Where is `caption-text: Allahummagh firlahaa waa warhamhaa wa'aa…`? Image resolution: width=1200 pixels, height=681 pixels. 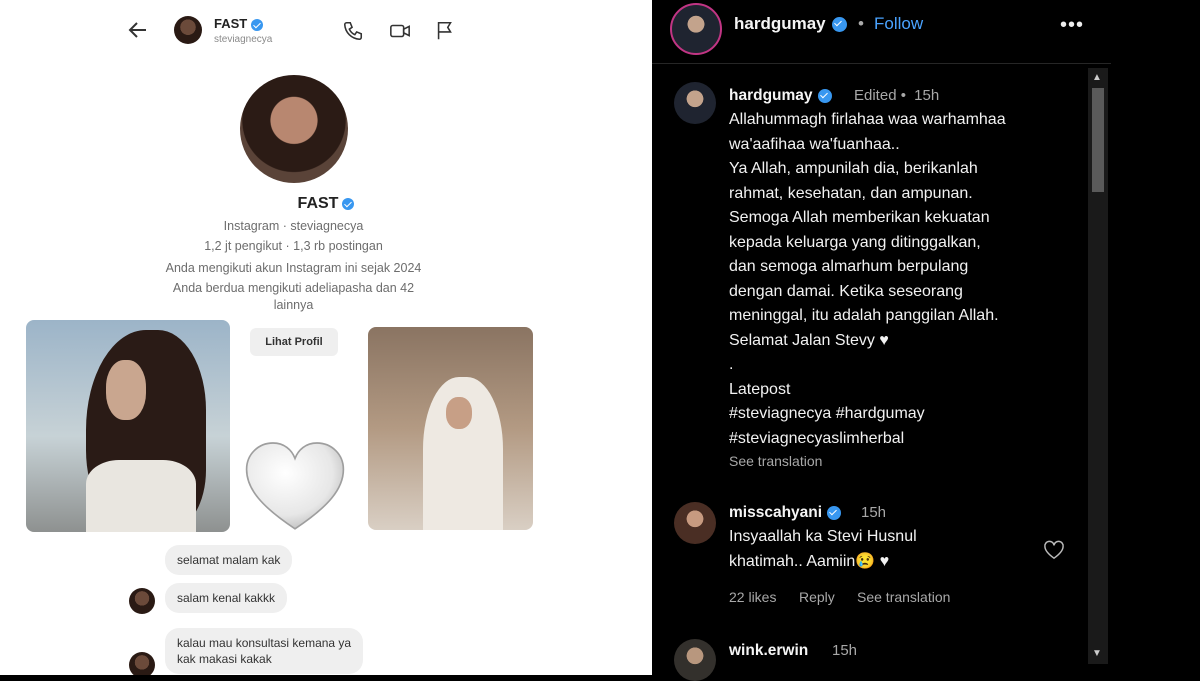
caption-text: Allahummagh firlahaa waa warhamhaa wa'aa… is located at coordinates (867, 279).